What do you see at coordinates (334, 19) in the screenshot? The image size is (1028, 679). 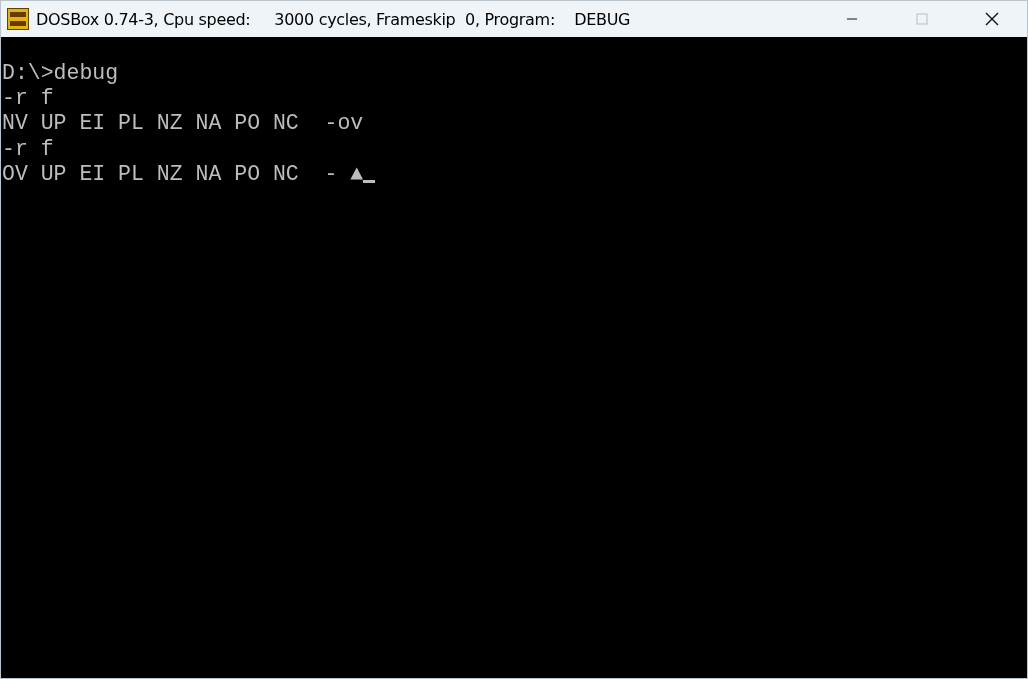 I see `window-title: DOSBox 0.74-3, Cpu speed: 3000 cycles, Frameskip 0, Program: DEBUG` at bounding box center [334, 19].